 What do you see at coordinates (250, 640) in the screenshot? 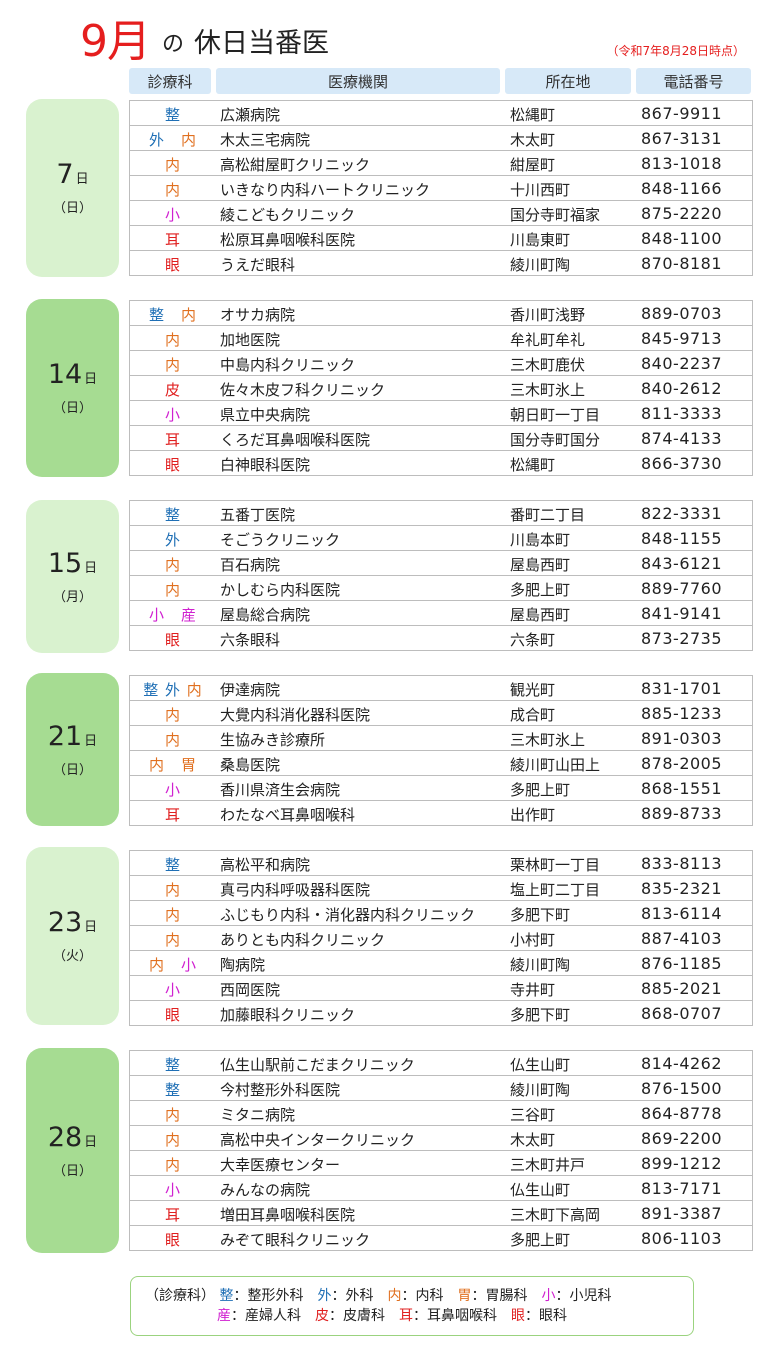
I see `institution-cell: 六条眼科` at bounding box center [250, 640].